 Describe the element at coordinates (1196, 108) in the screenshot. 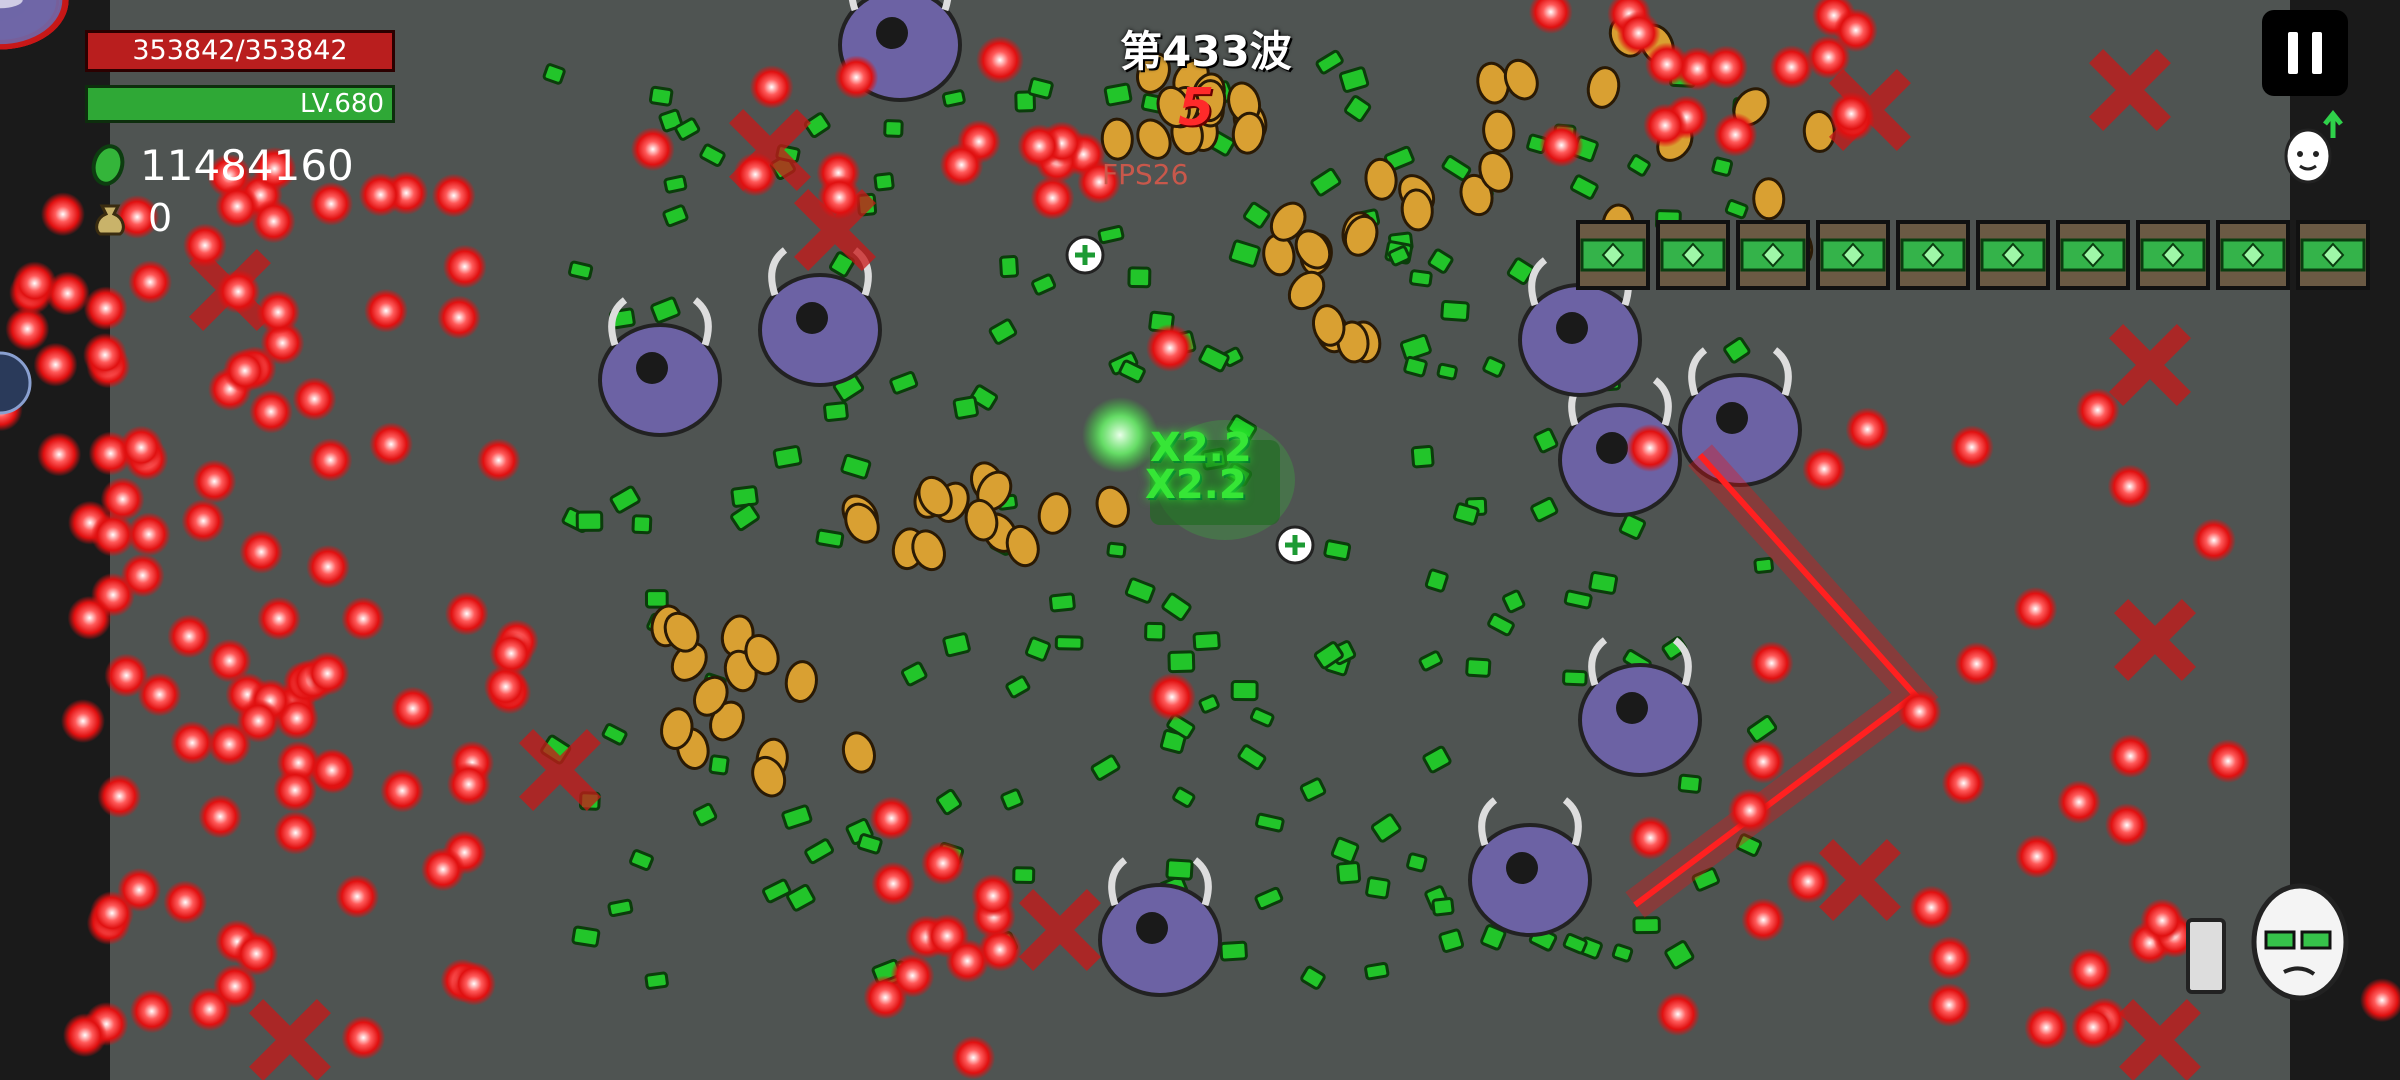

I see `wave-countdown: 5` at that location.